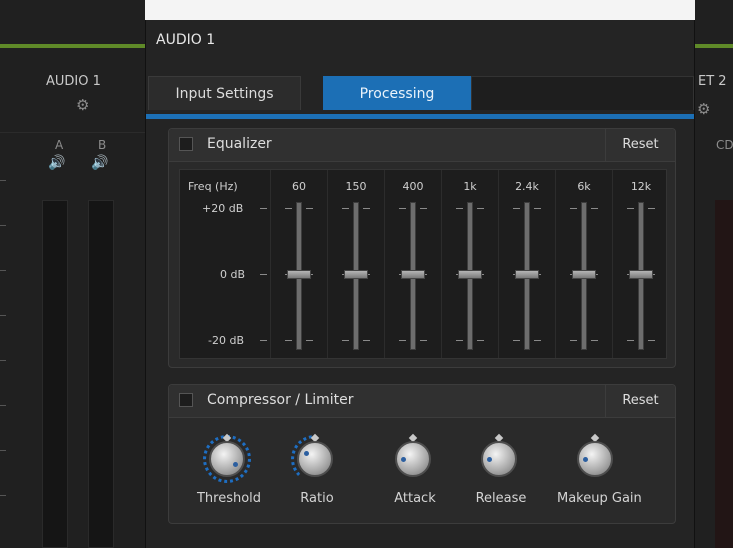 The width and height of the screenshot is (733, 548). What do you see at coordinates (599, 498) in the screenshot?
I see `knob-label: Makeup Gain` at bounding box center [599, 498].